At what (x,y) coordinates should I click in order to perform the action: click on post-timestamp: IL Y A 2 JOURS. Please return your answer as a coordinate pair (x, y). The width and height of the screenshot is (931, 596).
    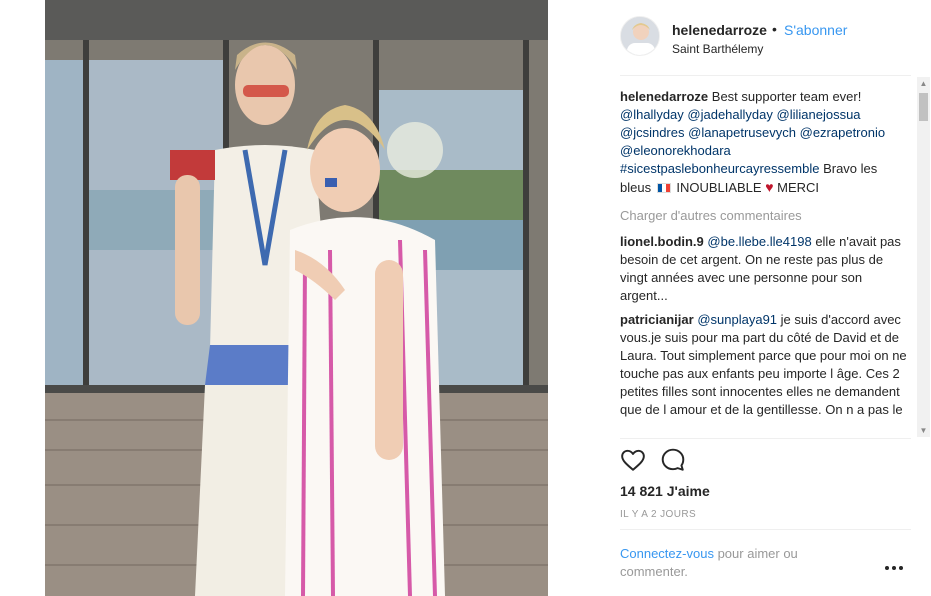
    Looking at the image, I should click on (658, 514).